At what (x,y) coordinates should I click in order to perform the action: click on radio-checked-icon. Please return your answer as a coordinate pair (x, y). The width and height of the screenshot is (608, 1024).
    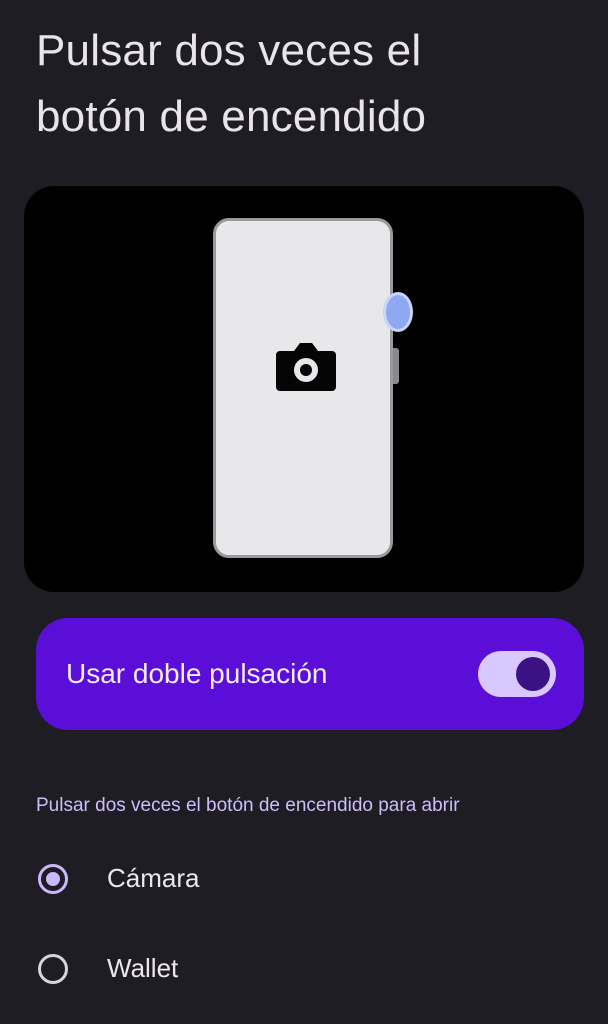
    Looking at the image, I should click on (53, 879).